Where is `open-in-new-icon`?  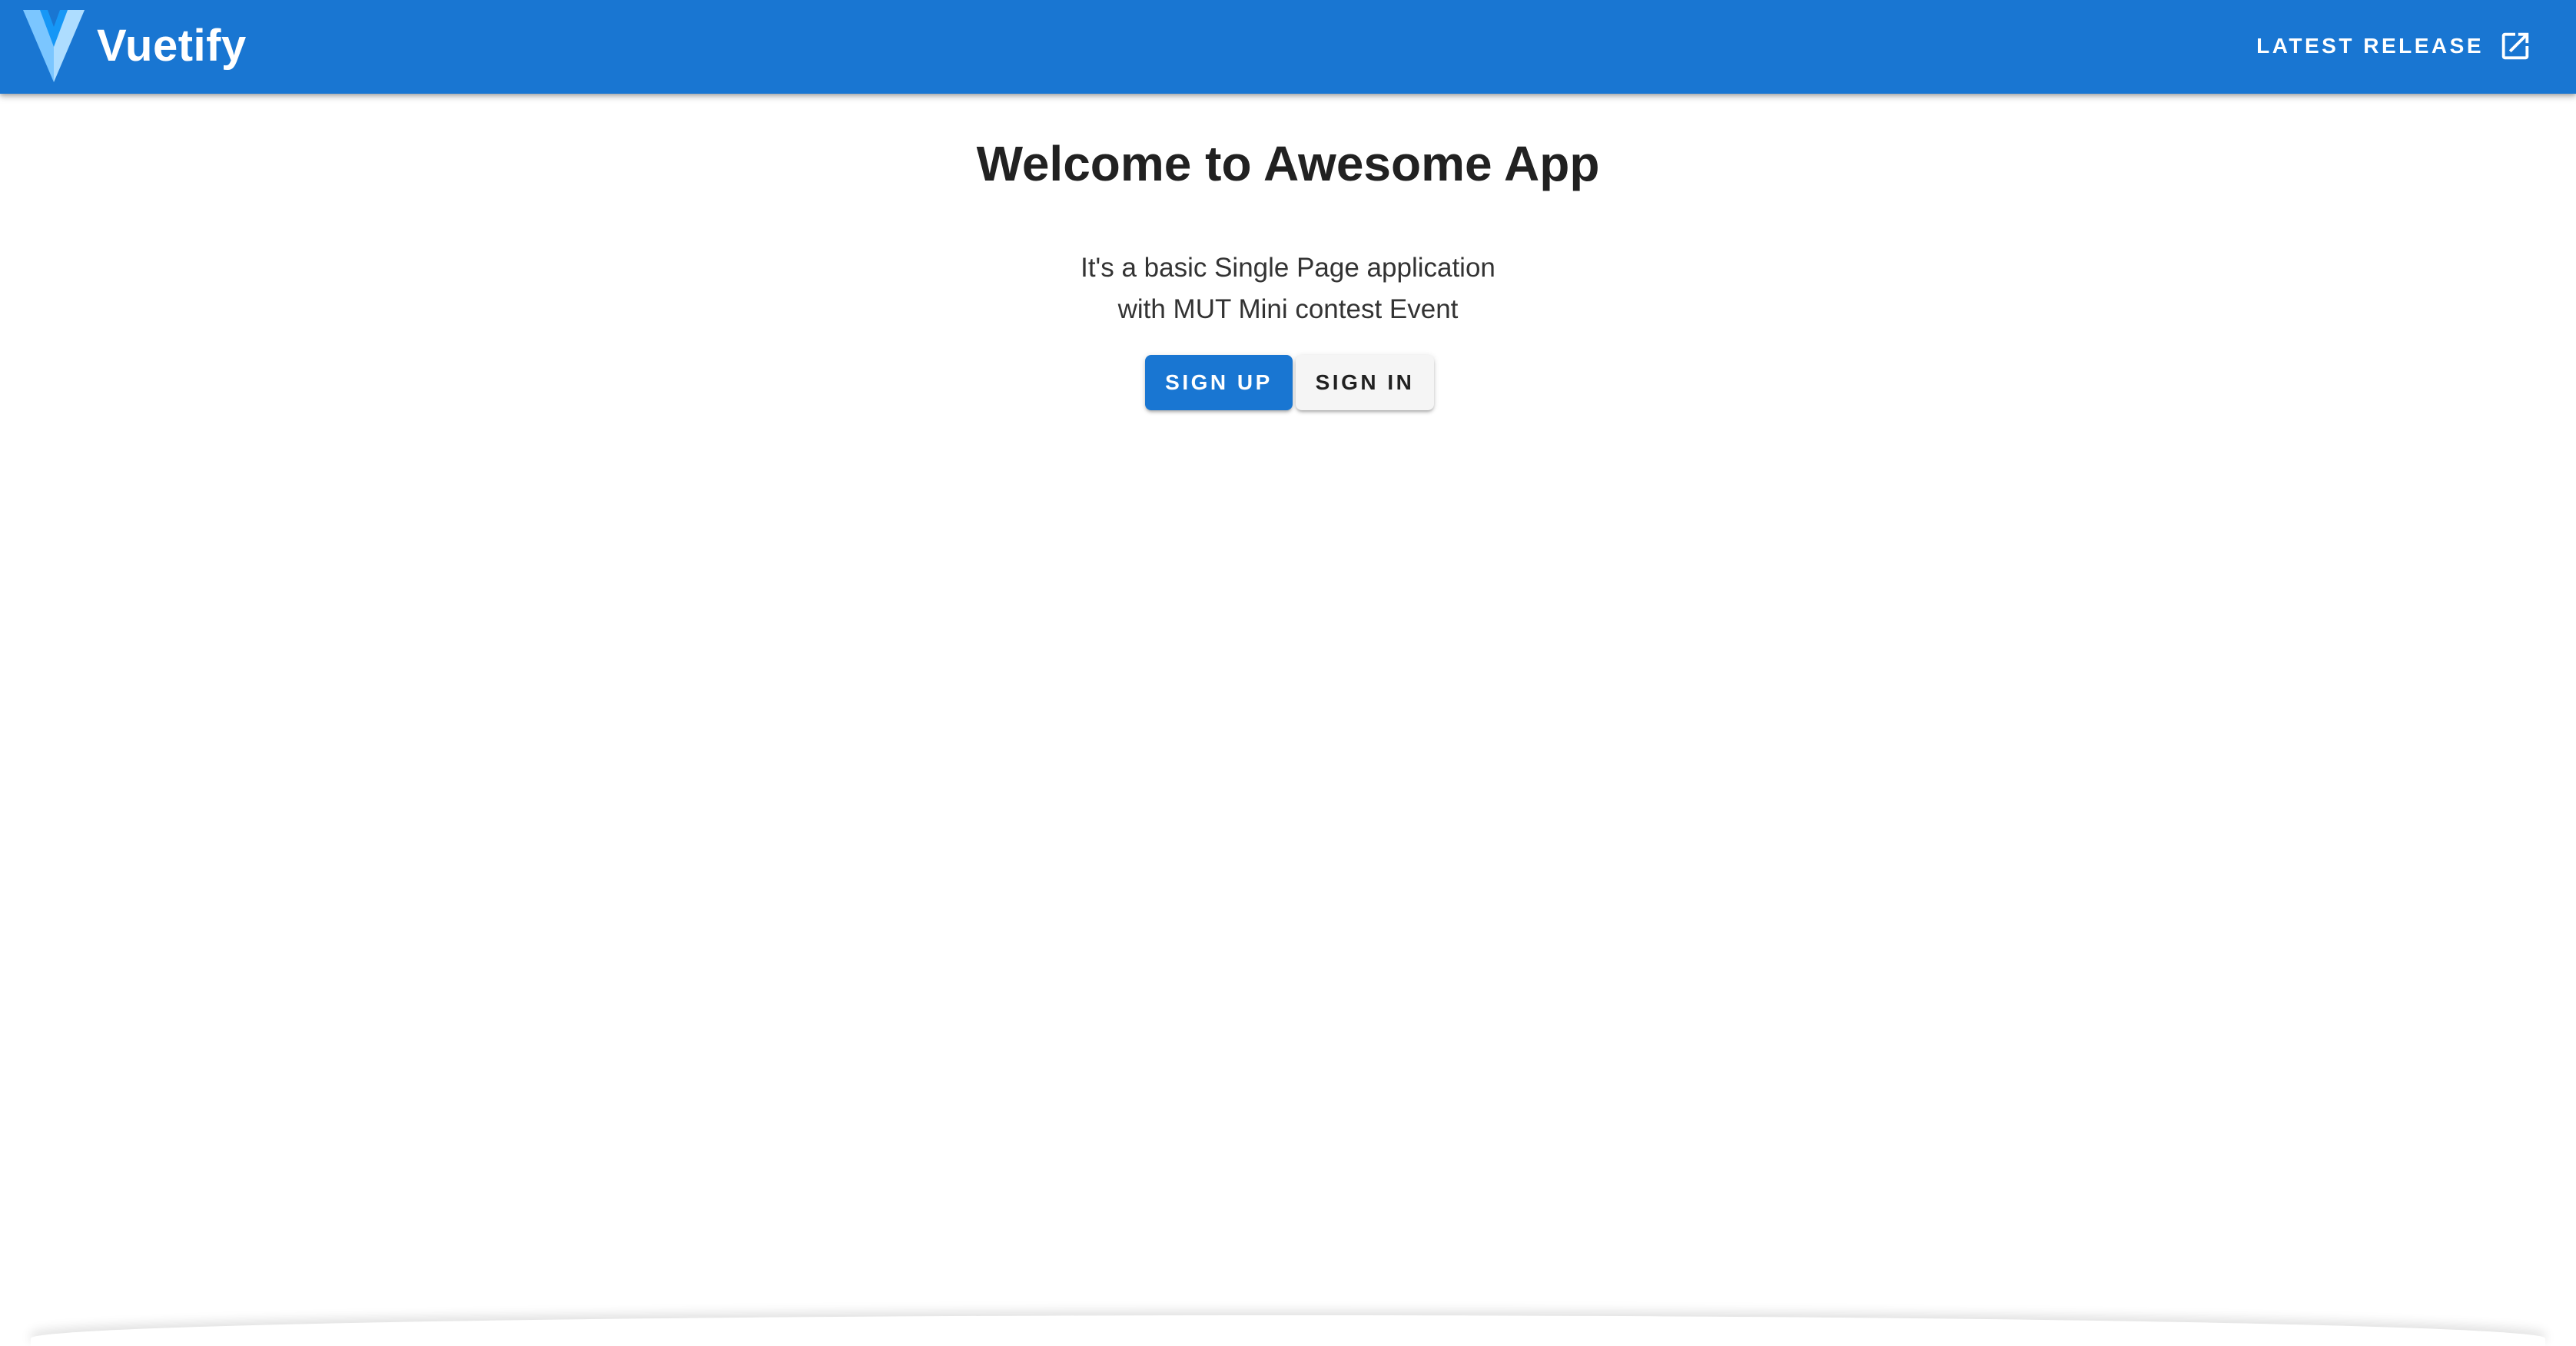 open-in-new-icon is located at coordinates (2515, 46).